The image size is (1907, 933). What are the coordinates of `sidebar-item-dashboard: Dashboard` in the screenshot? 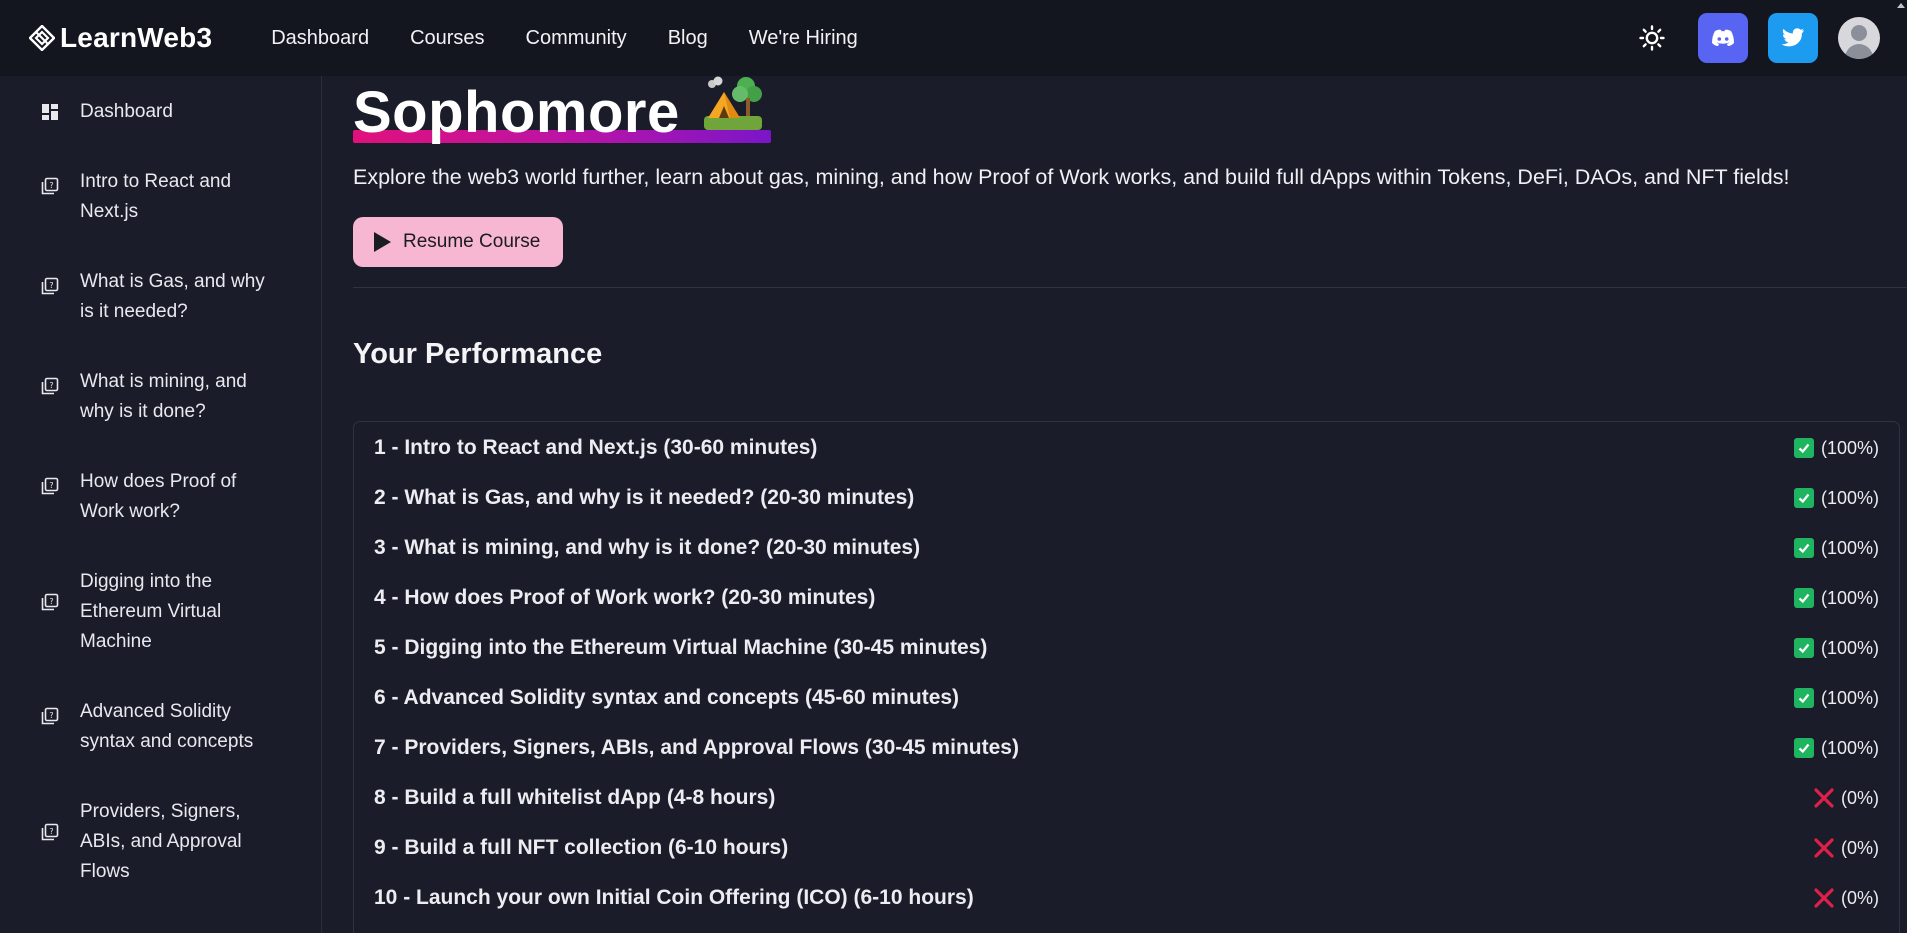 It's located at (160, 112).